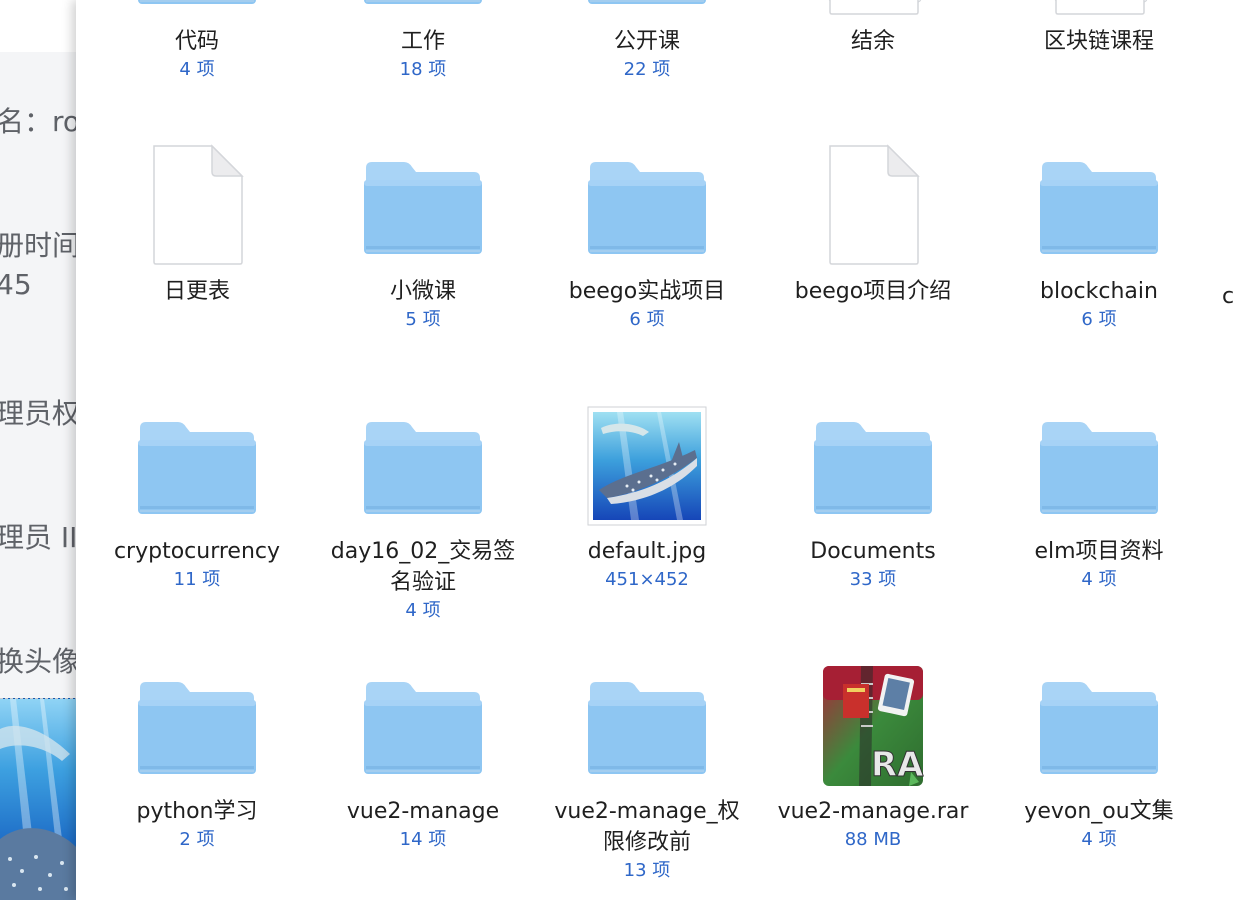 This screenshot has width=1234, height=900. What do you see at coordinates (898, 765) in the screenshot?
I see `svg-text: RAR` at bounding box center [898, 765].